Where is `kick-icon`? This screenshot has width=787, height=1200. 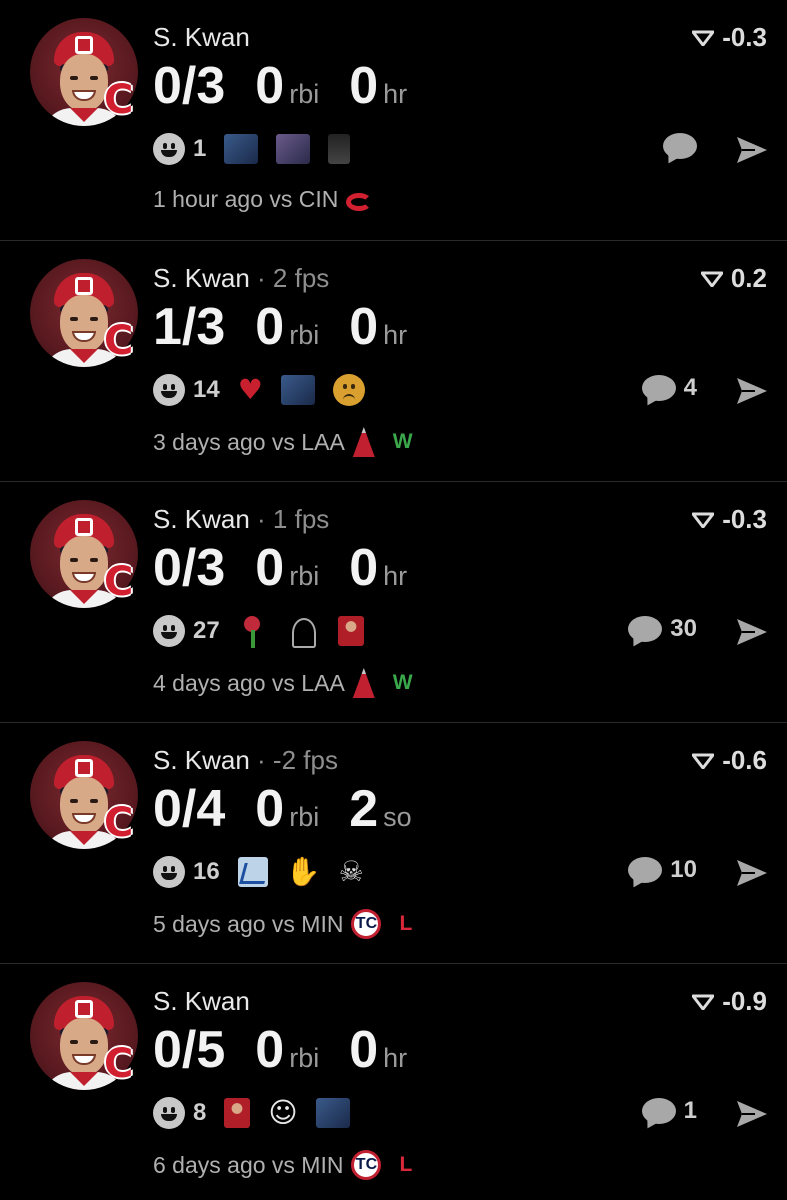 kick-icon is located at coordinates (303, 632).